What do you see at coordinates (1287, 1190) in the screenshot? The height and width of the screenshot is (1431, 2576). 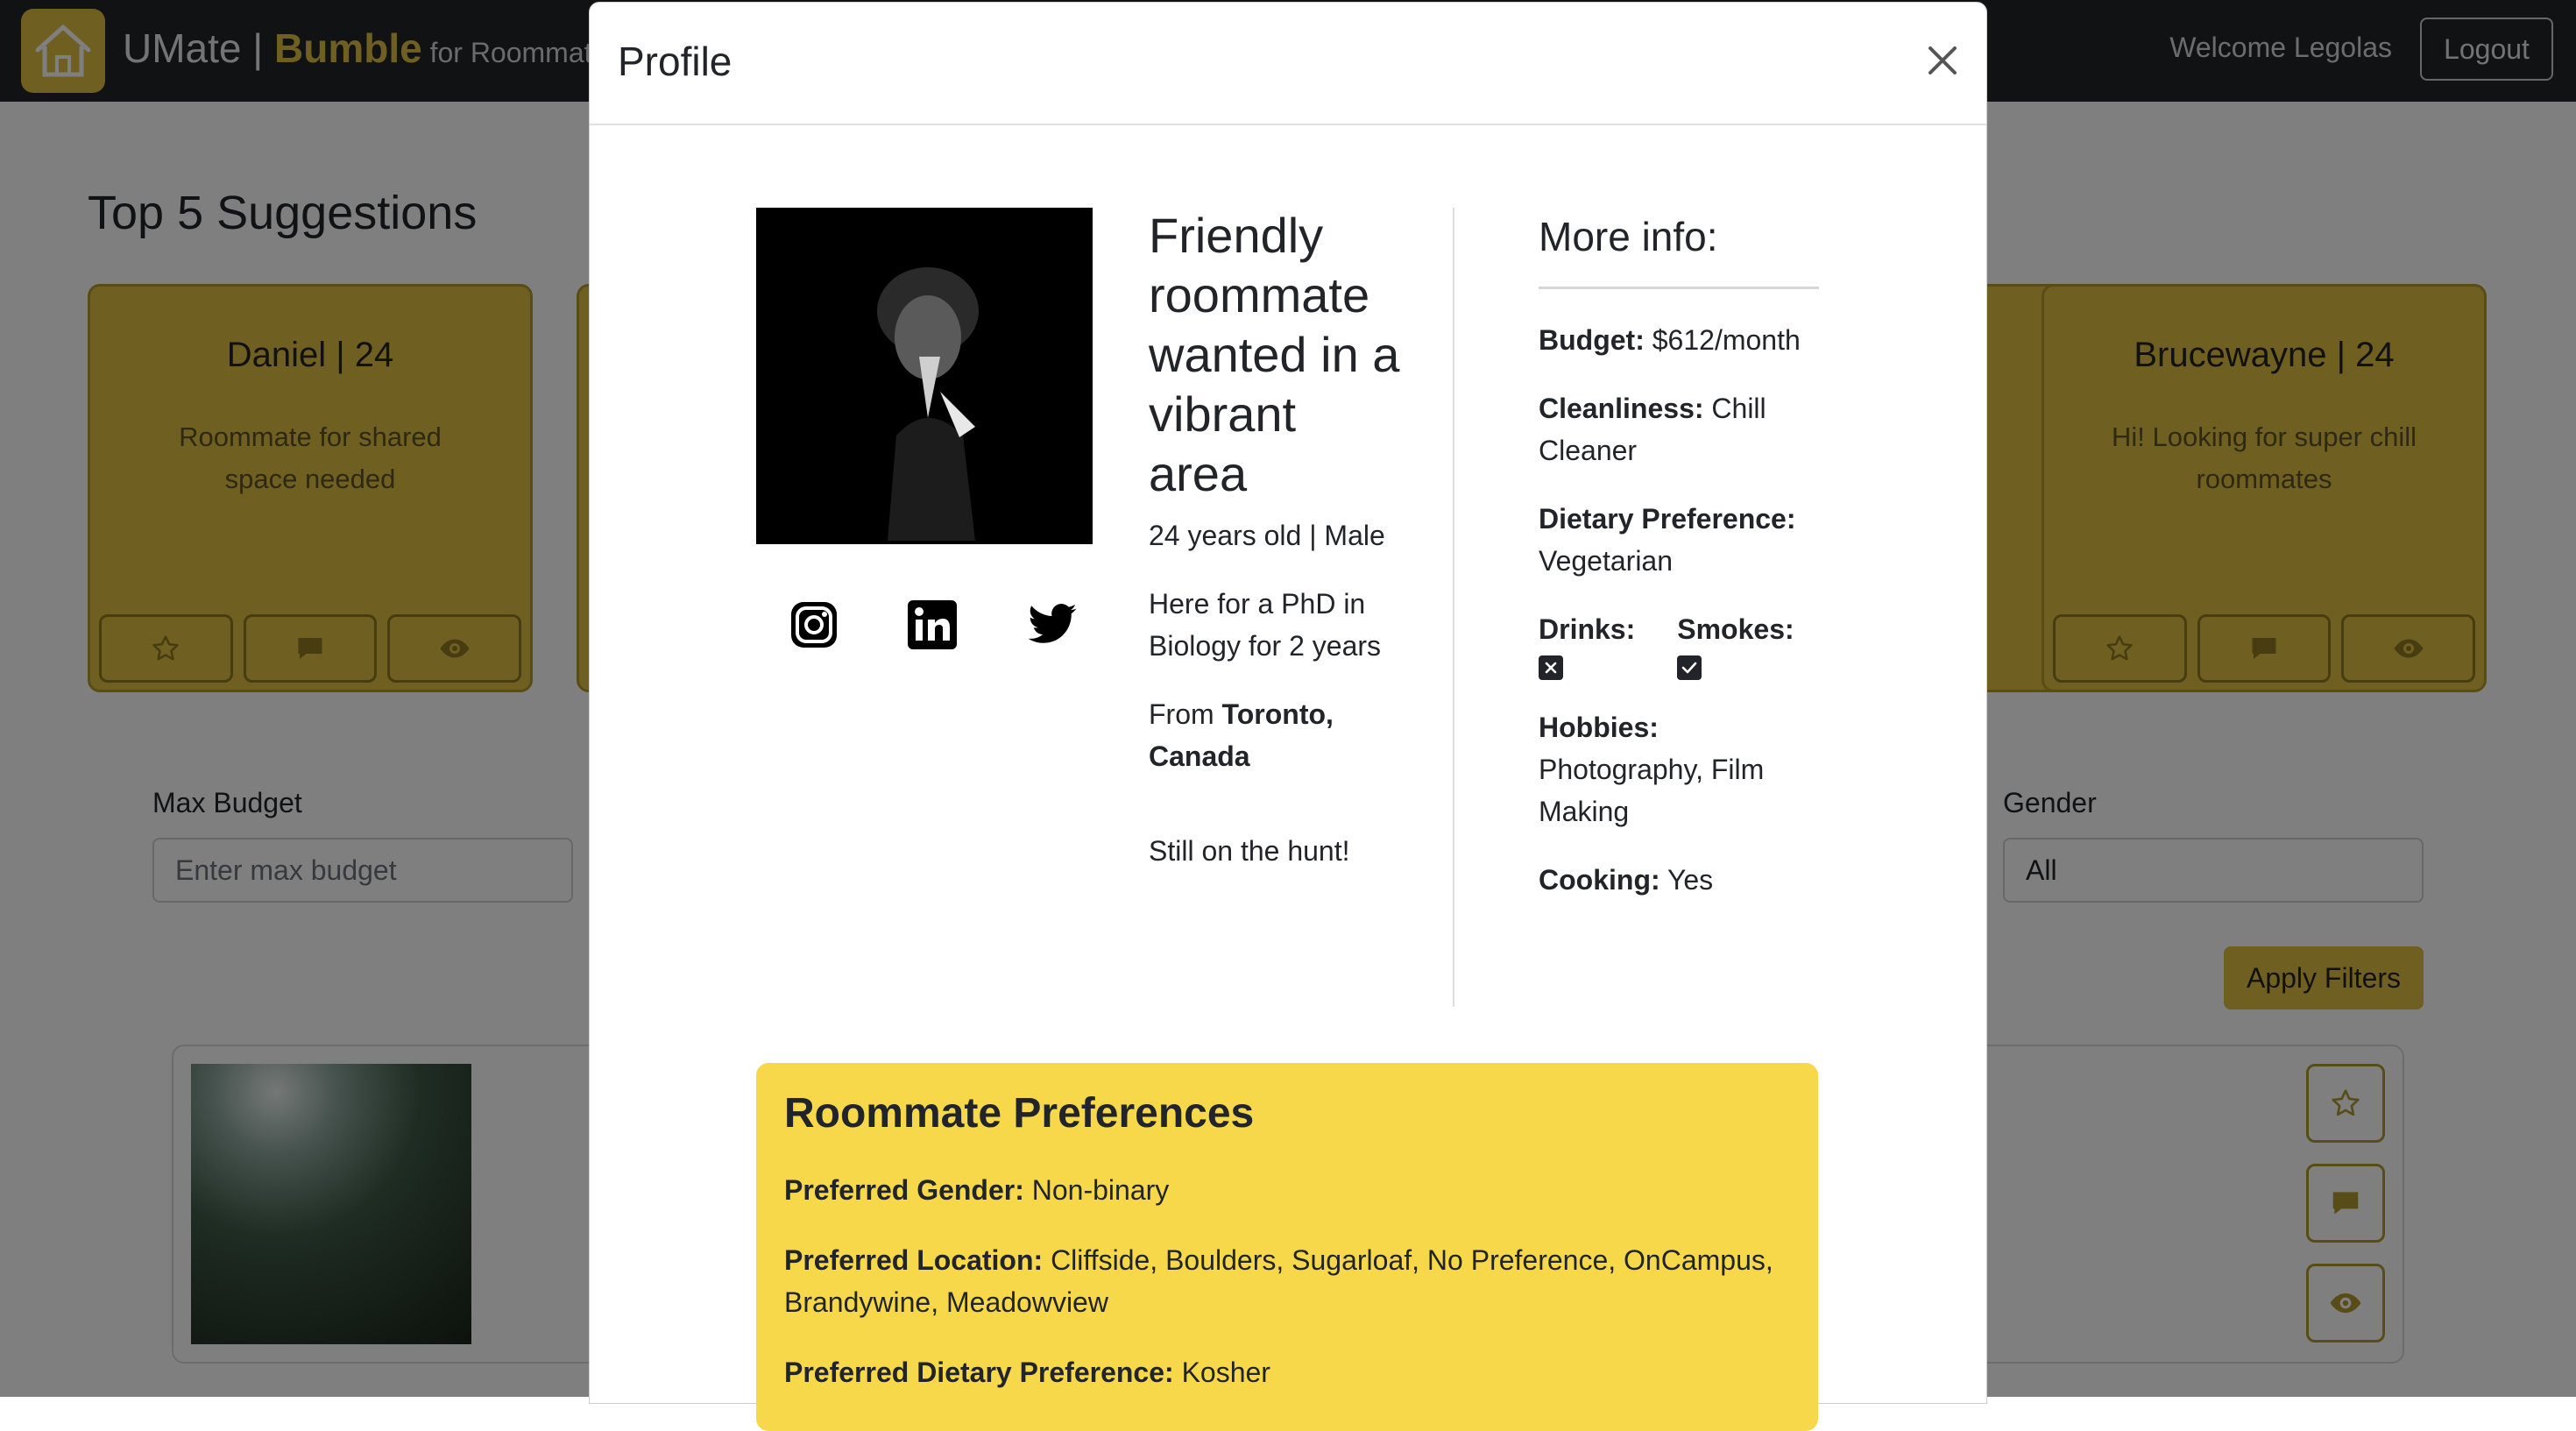 I see `preferred-gender: Preferred Gender: Non-binary` at bounding box center [1287, 1190].